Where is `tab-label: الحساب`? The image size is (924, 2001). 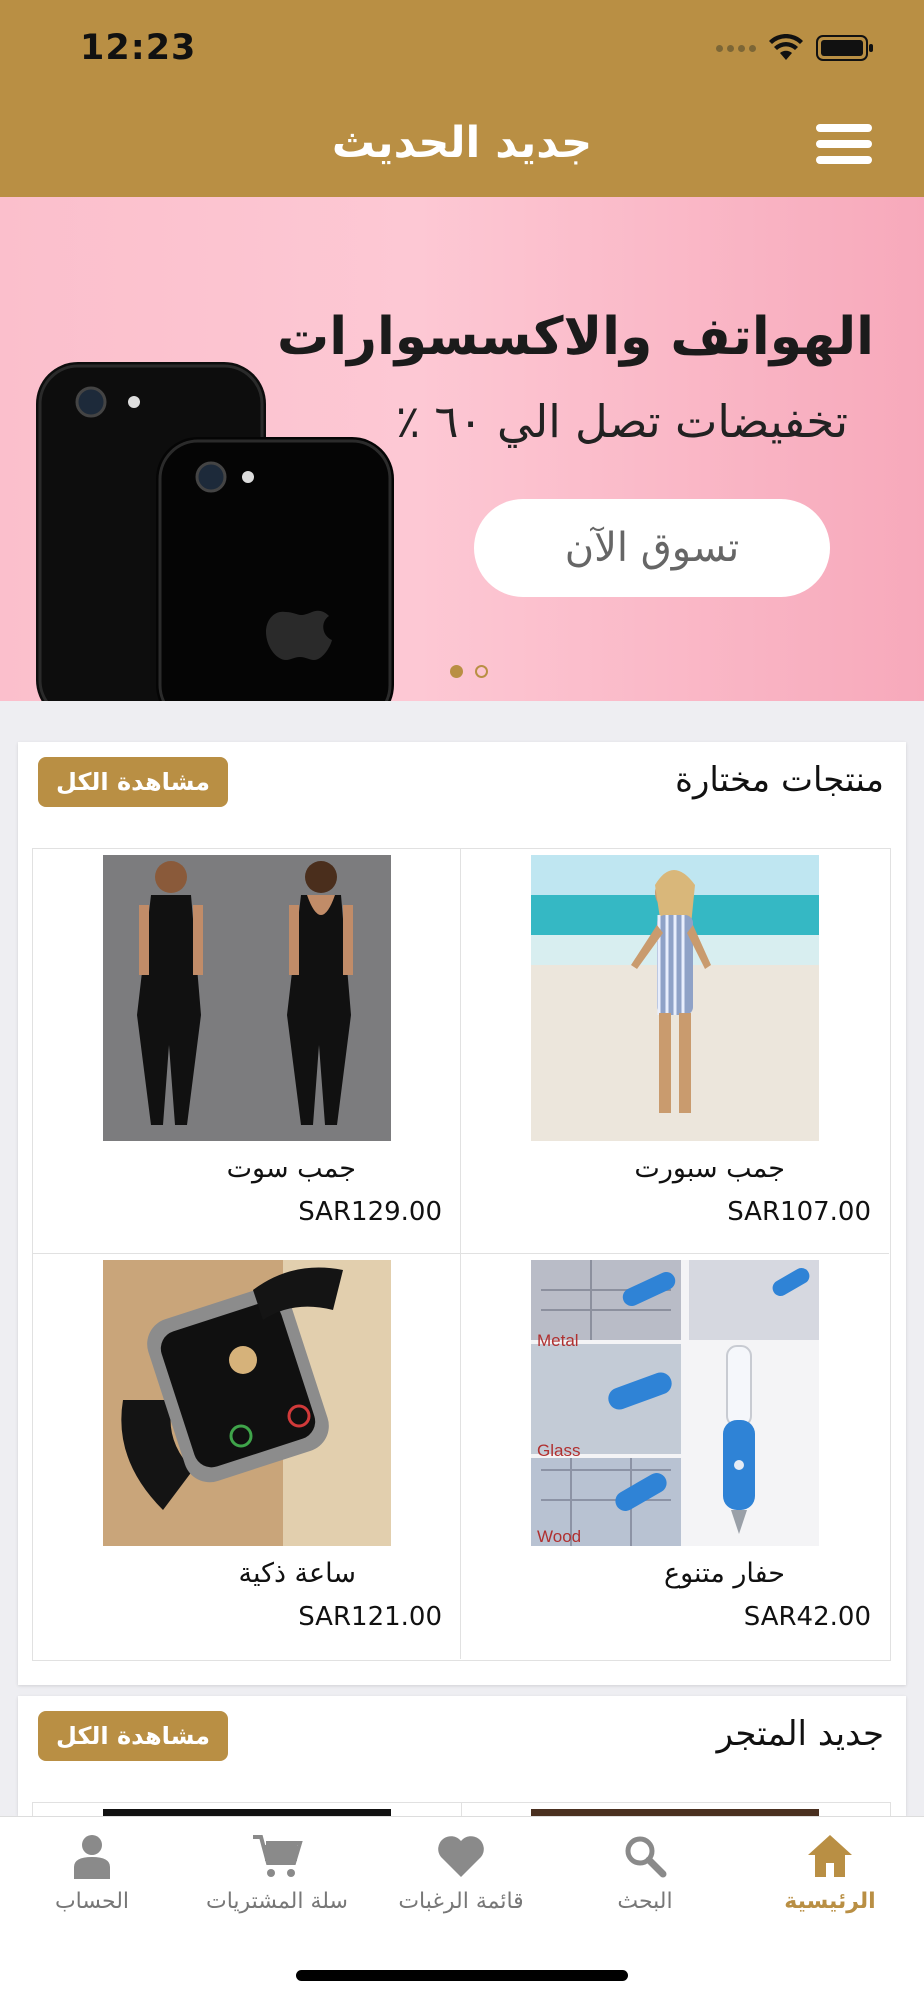
tab-label: الحساب is located at coordinates (92, 1901).